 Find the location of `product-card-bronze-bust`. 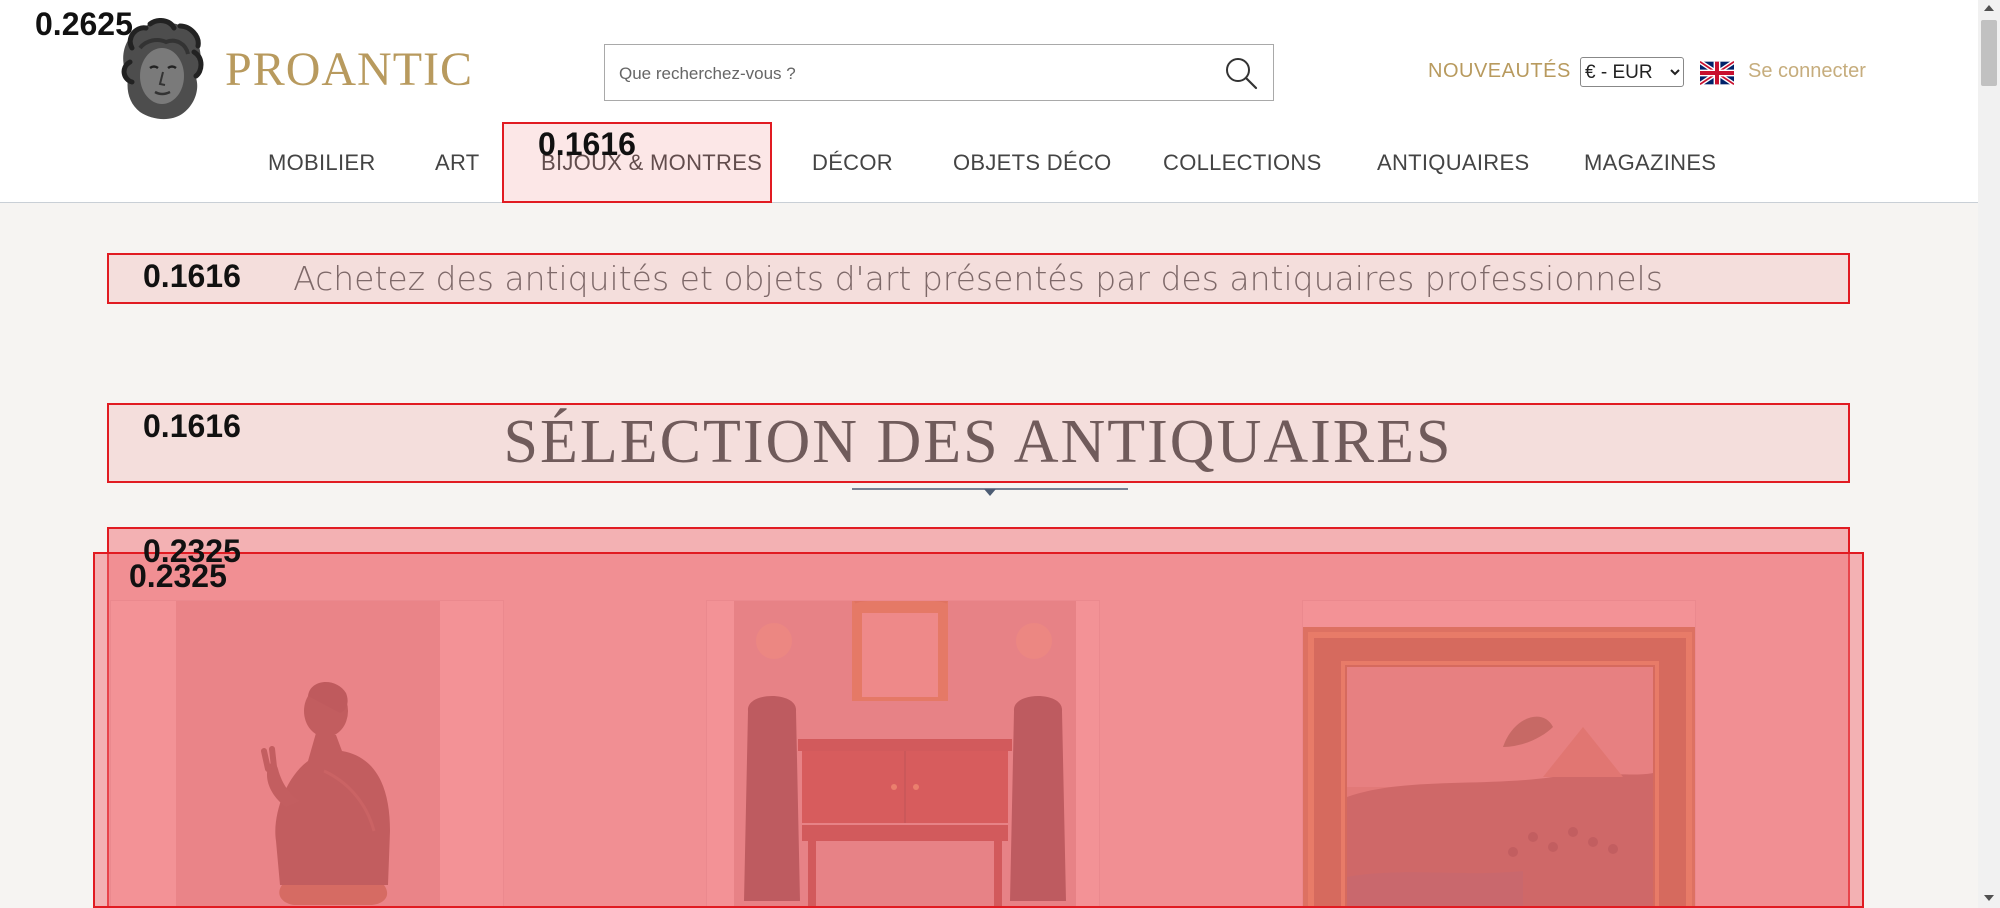

product-card-bronze-bust is located at coordinates (307, 754).